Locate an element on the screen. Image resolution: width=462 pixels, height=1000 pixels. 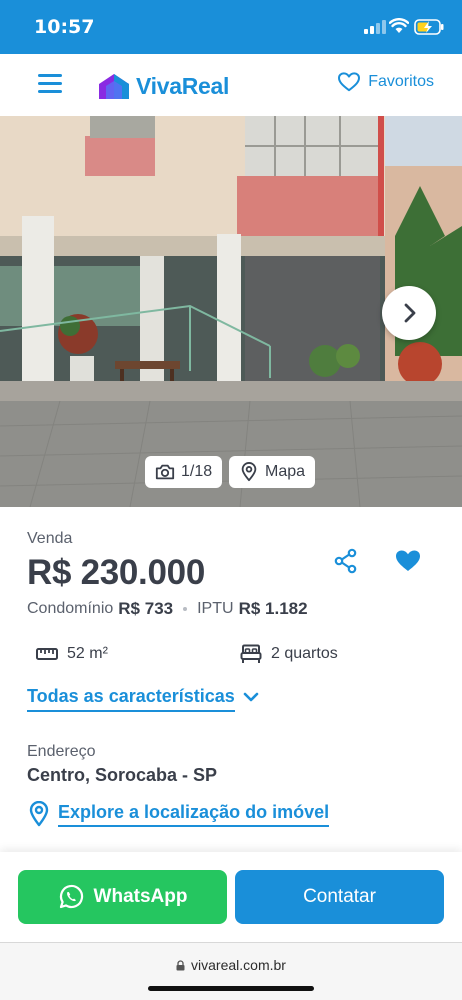
home-indicator is located at coordinates (231, 988).